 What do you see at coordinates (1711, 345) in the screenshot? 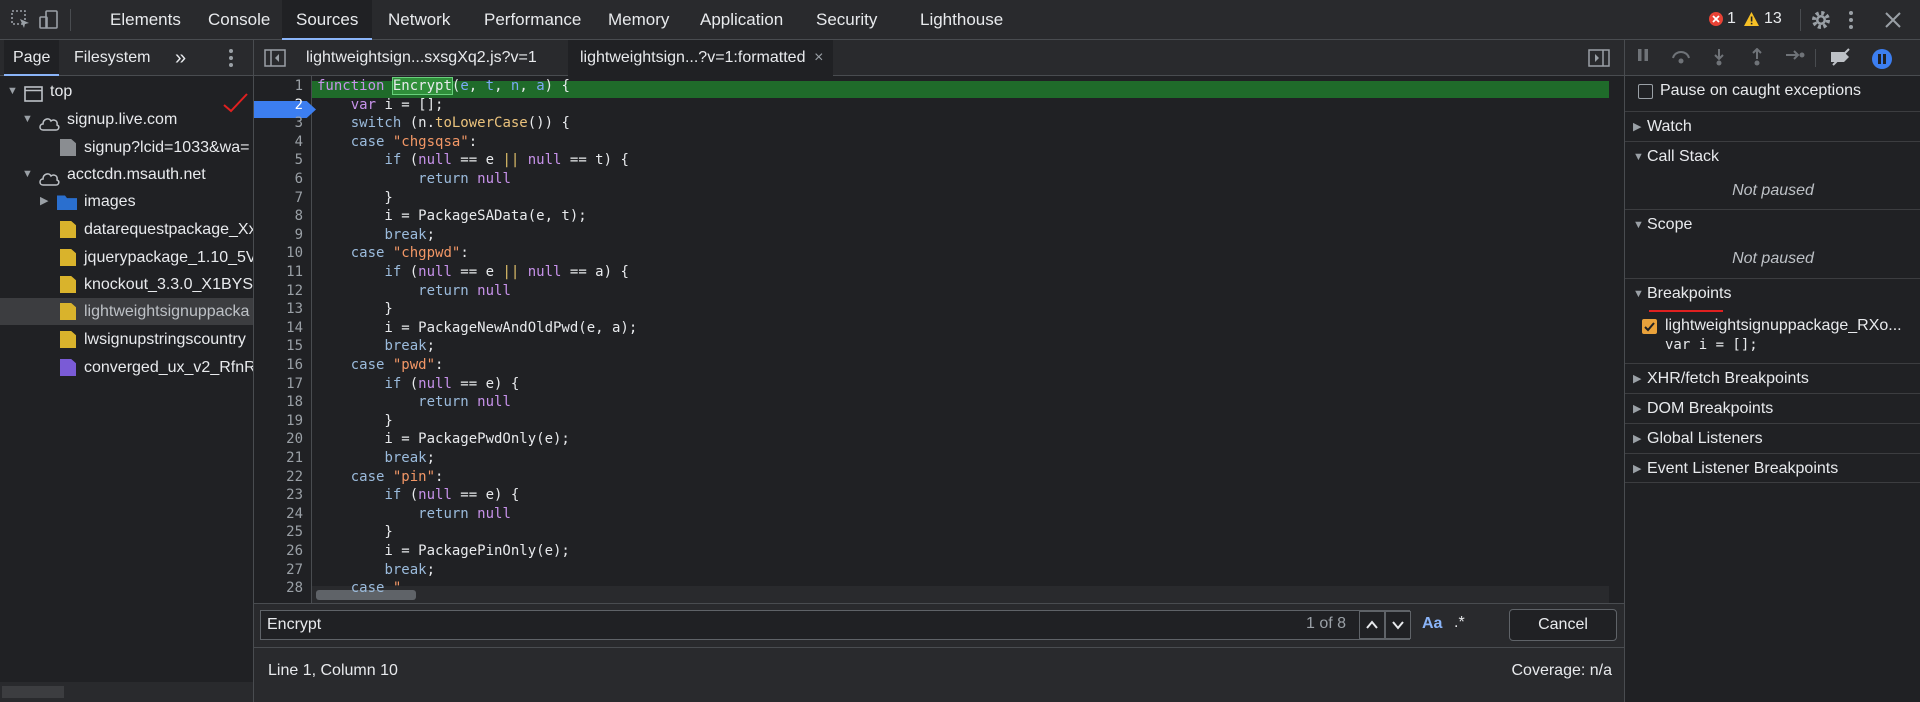
I see `breakpoint-code: var i = [];` at bounding box center [1711, 345].